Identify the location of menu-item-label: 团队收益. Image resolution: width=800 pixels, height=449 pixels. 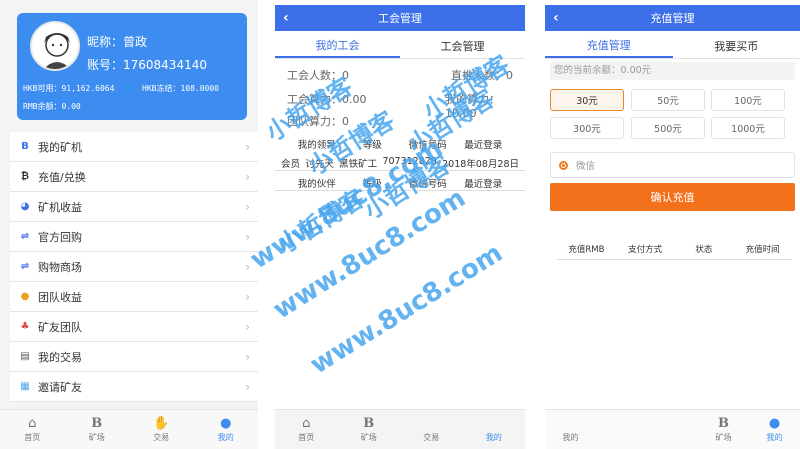
(60, 297).